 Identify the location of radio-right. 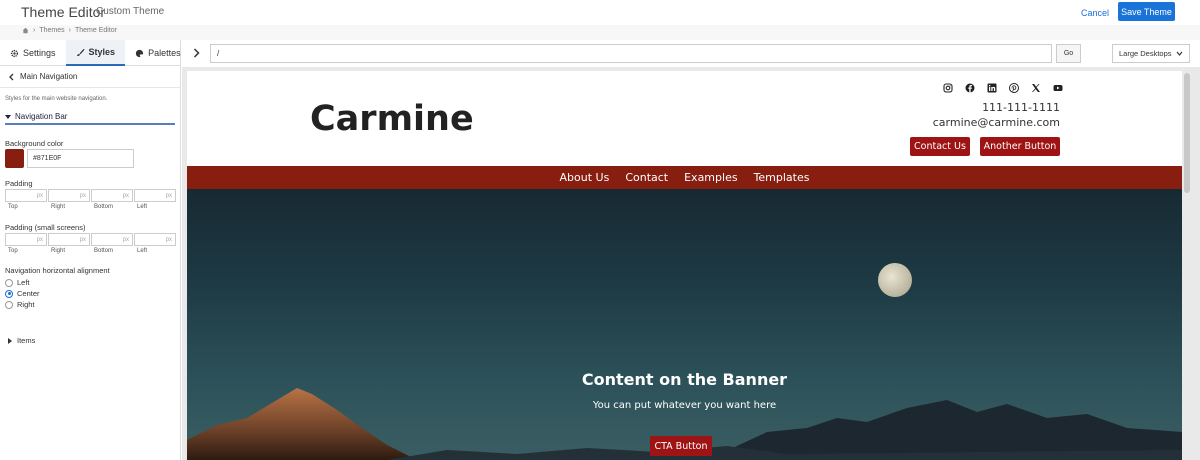
(9, 304).